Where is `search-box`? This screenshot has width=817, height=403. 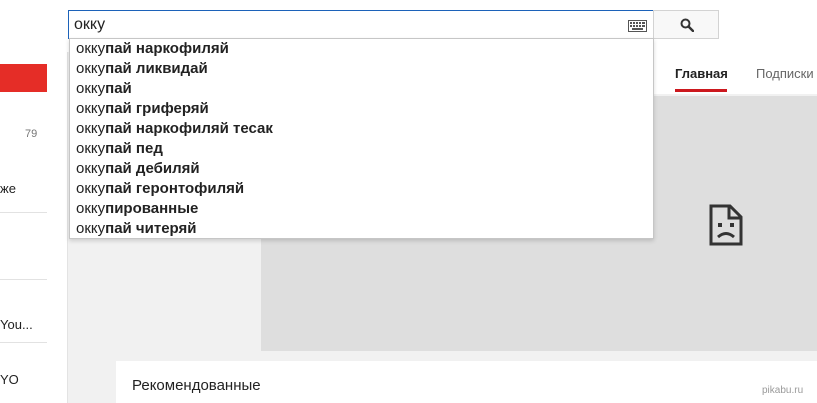 search-box is located at coordinates (361, 24).